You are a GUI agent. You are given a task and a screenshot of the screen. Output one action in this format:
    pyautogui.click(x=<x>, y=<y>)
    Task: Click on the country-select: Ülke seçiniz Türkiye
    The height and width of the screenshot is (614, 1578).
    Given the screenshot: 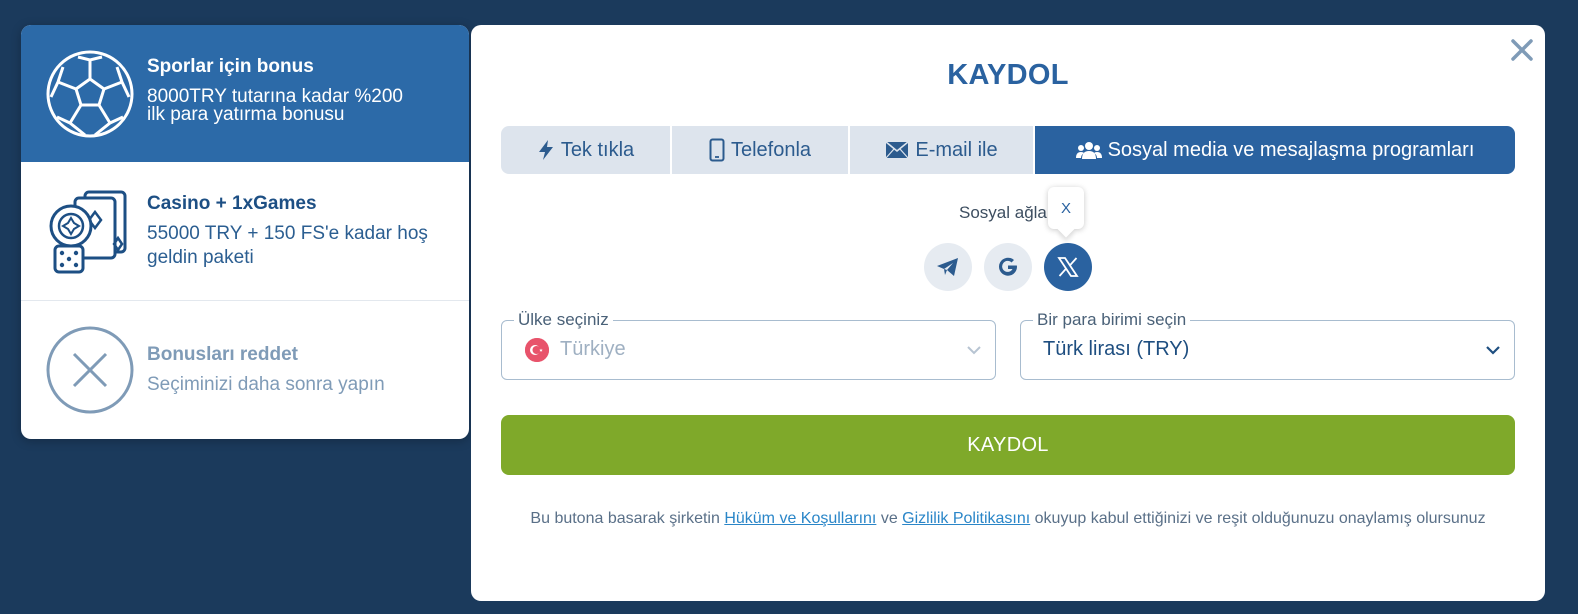 What is the action you would take?
    pyautogui.click(x=748, y=345)
    